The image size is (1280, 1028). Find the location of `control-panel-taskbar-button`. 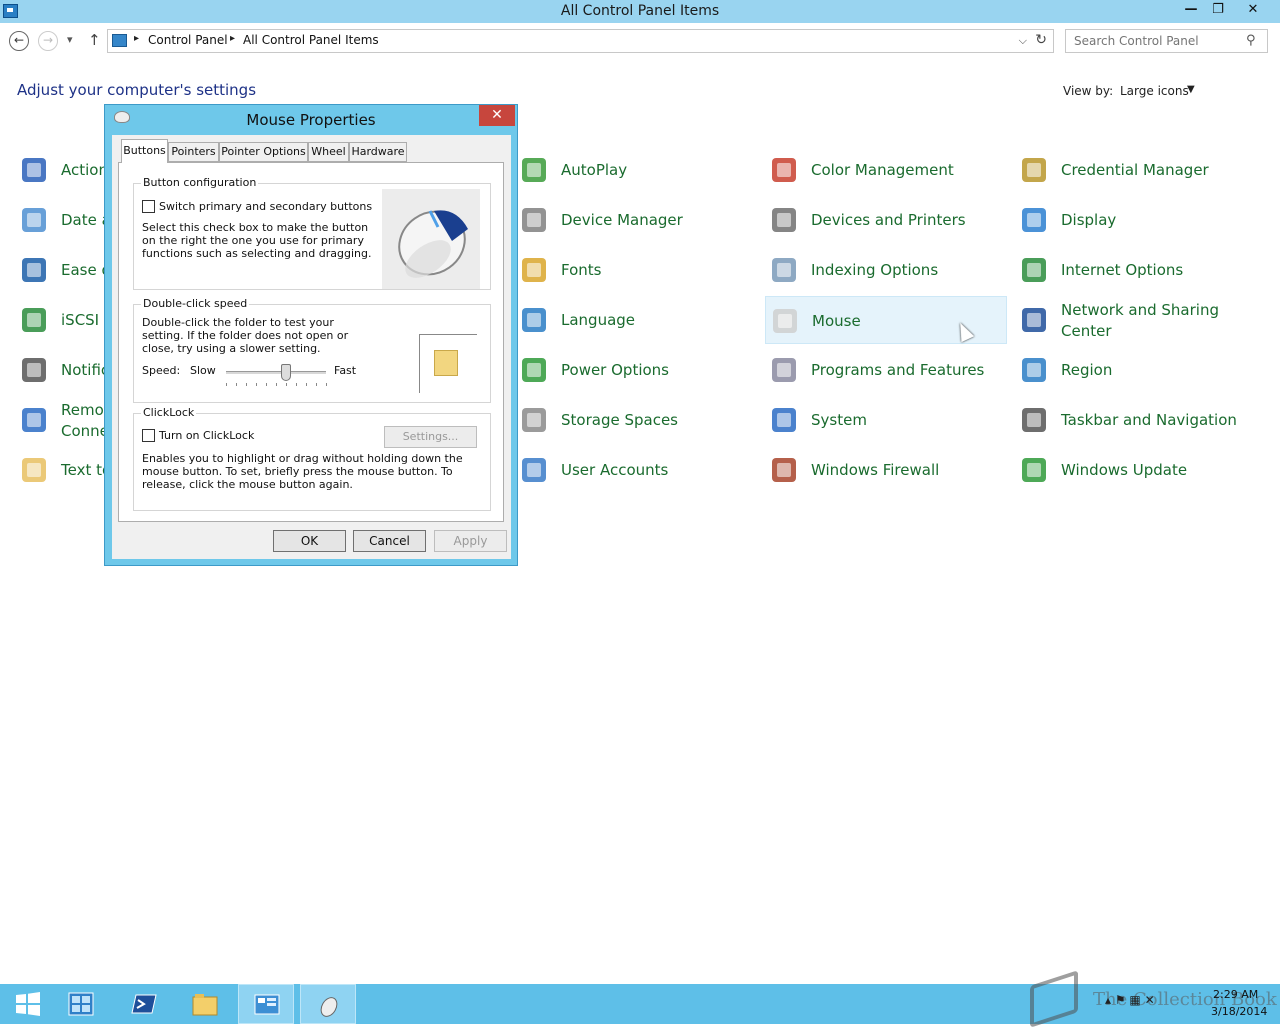

control-panel-taskbar-button is located at coordinates (266, 1004).